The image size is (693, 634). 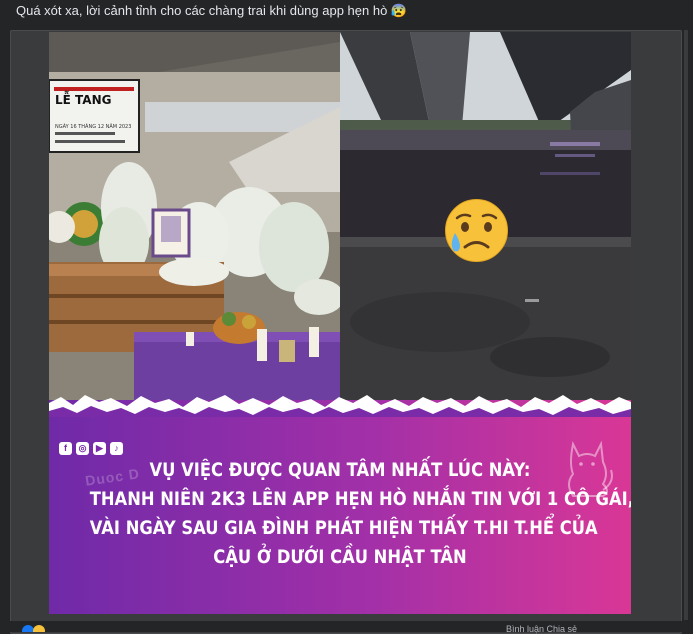 I want to click on social-icons: f ◎ ▶ ♪, so click(x=91, y=448).